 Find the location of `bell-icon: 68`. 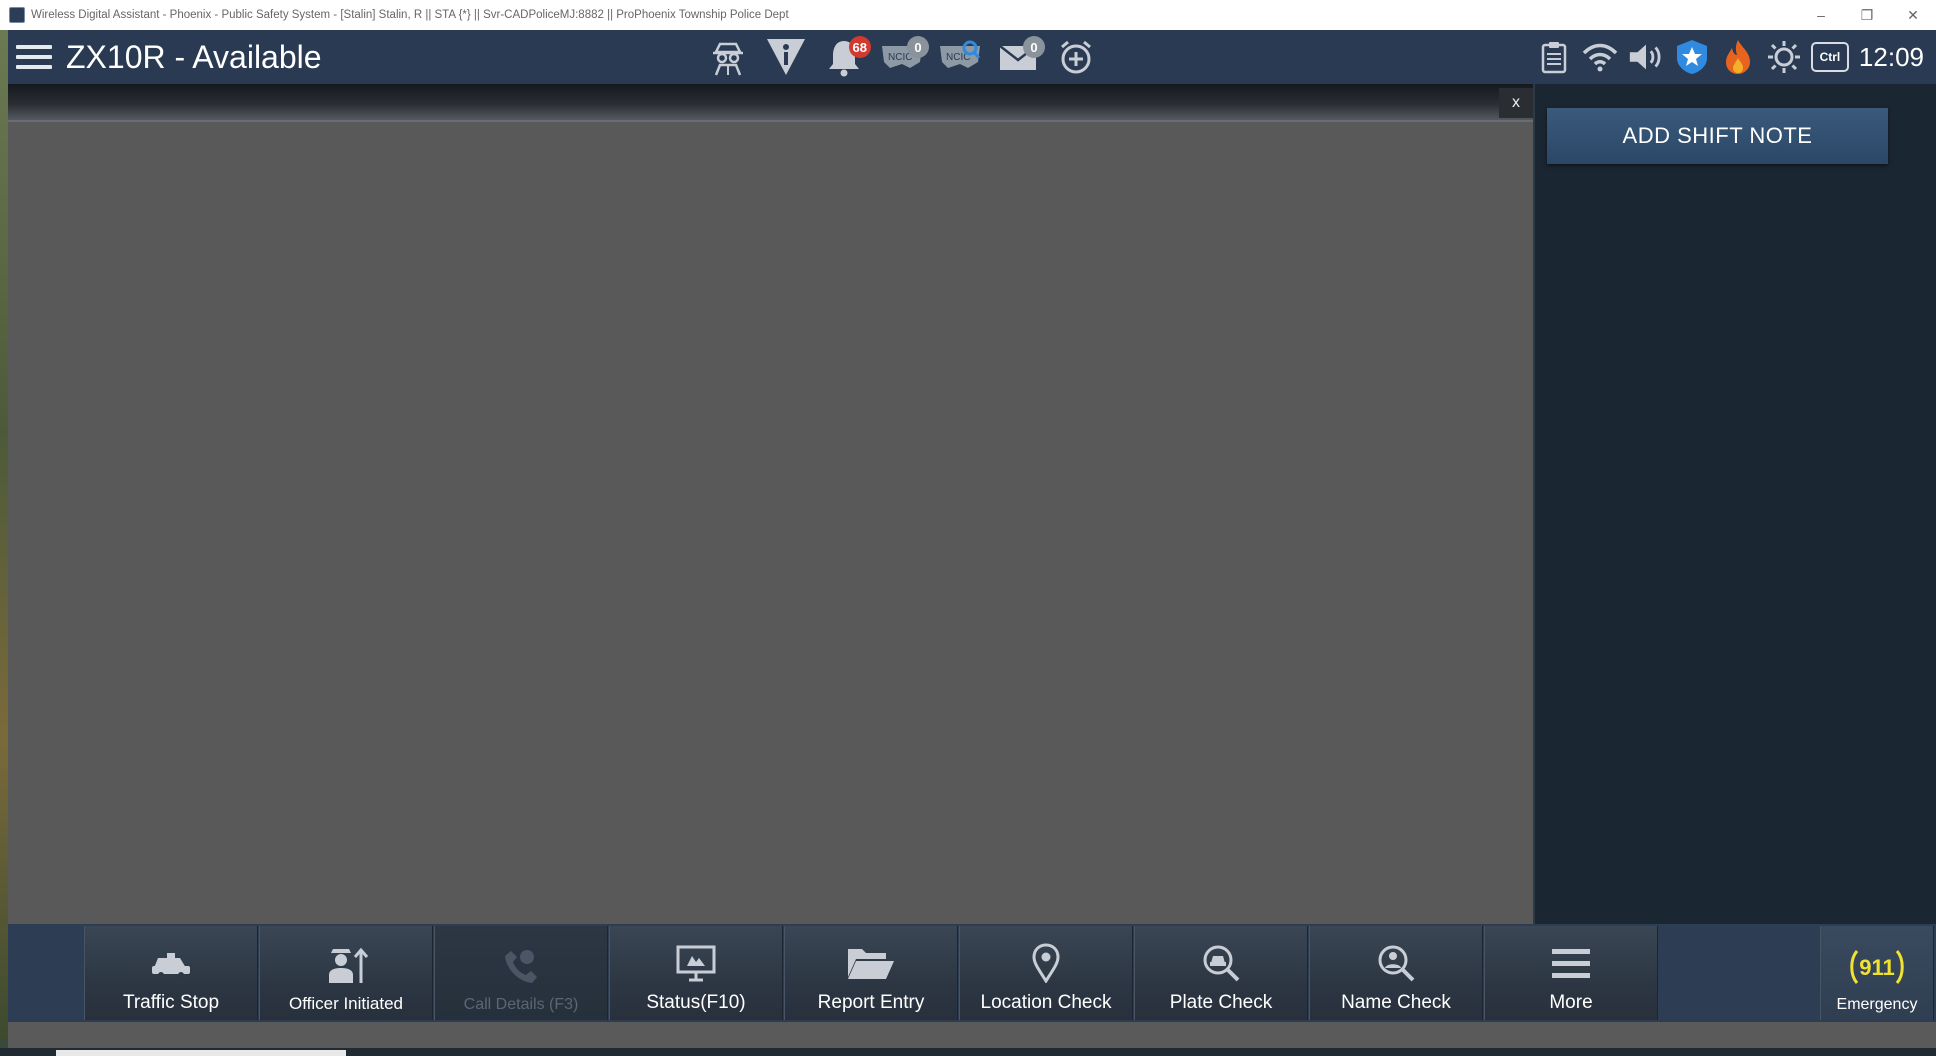

bell-icon: 68 is located at coordinates (846, 57).